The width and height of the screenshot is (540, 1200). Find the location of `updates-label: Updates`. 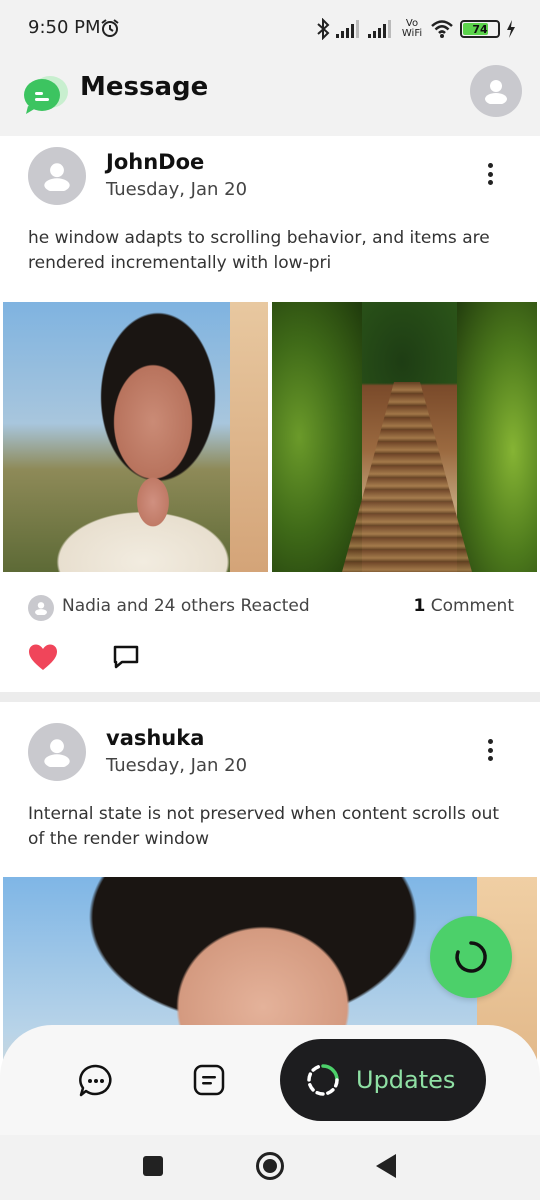

updates-label: Updates is located at coordinates (406, 1080).